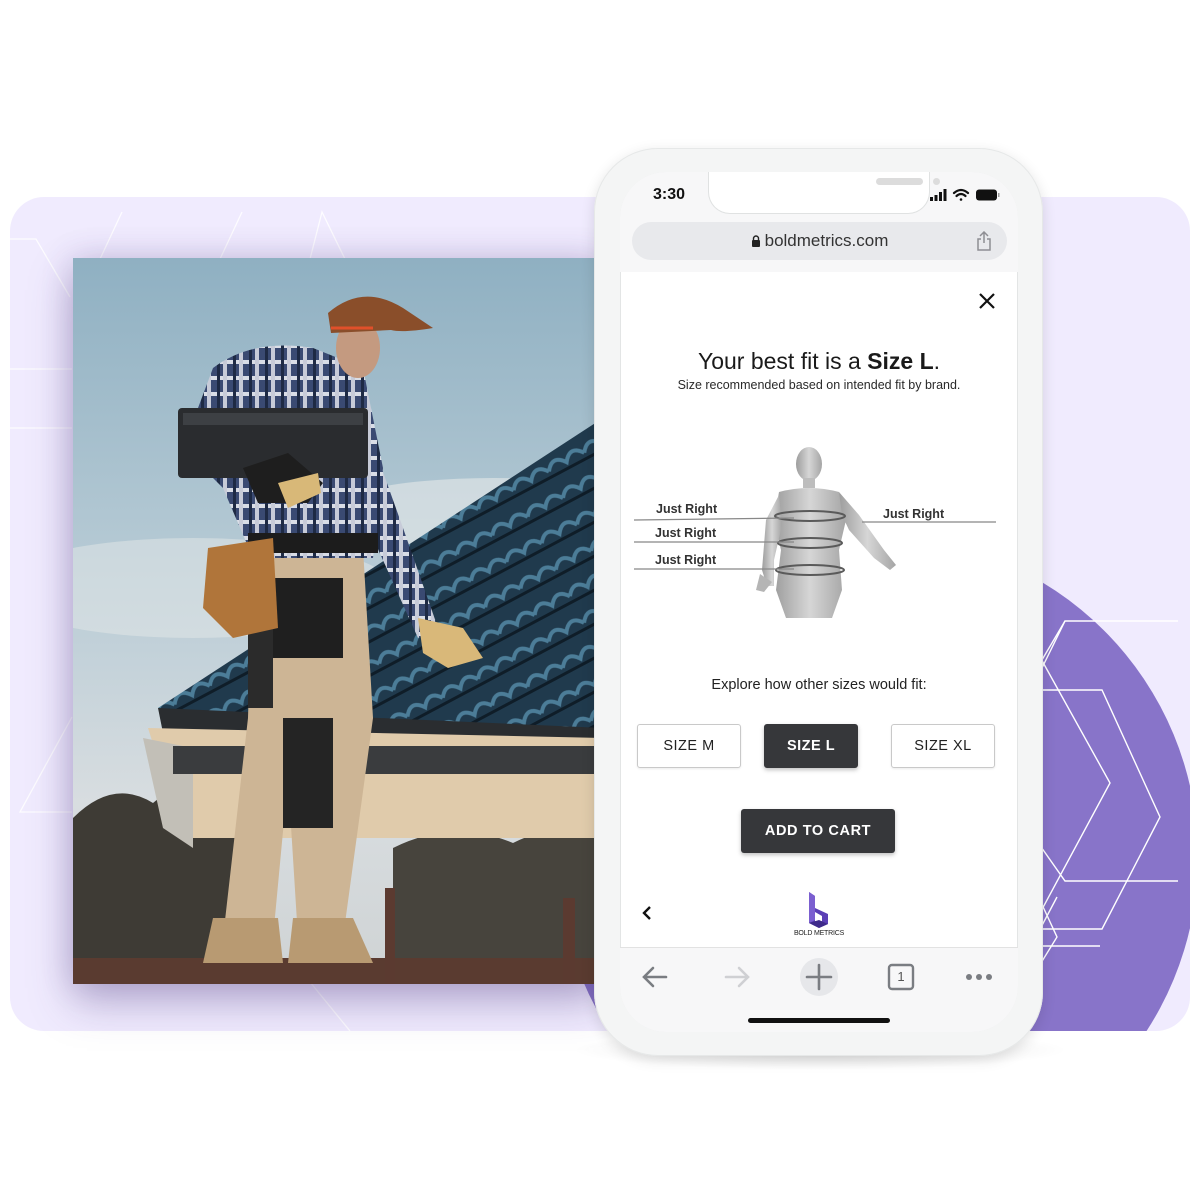  I want to click on share-icon, so click(984, 241).